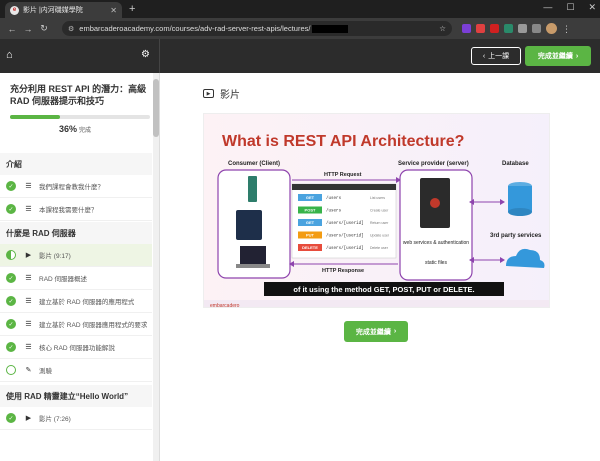 This screenshot has width=600, height=461. Describe the element at coordinates (230, 95) in the screenshot. I see `lecture-heading-text: 影片` at that location.